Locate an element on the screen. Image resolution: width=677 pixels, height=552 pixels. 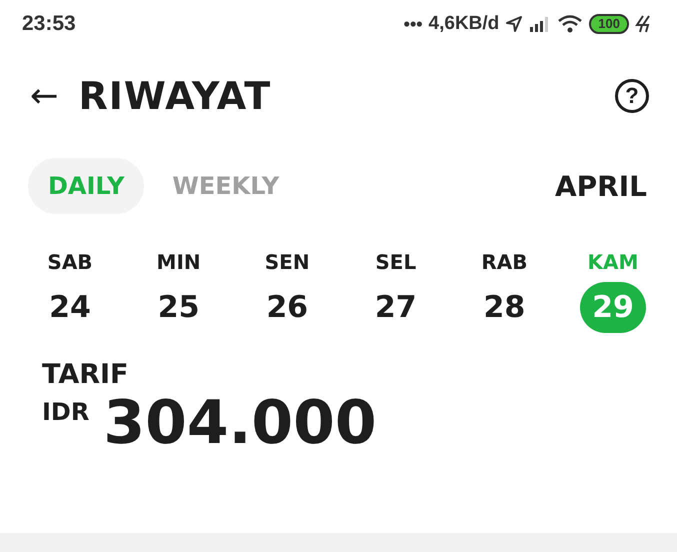
tarif-label: TARIF is located at coordinates (86, 374).